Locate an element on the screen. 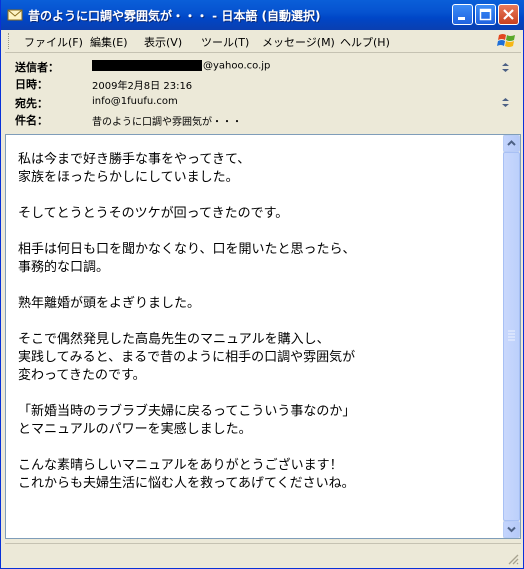 This screenshot has height=569, width=524. to-spin-icon is located at coordinates (505, 100).